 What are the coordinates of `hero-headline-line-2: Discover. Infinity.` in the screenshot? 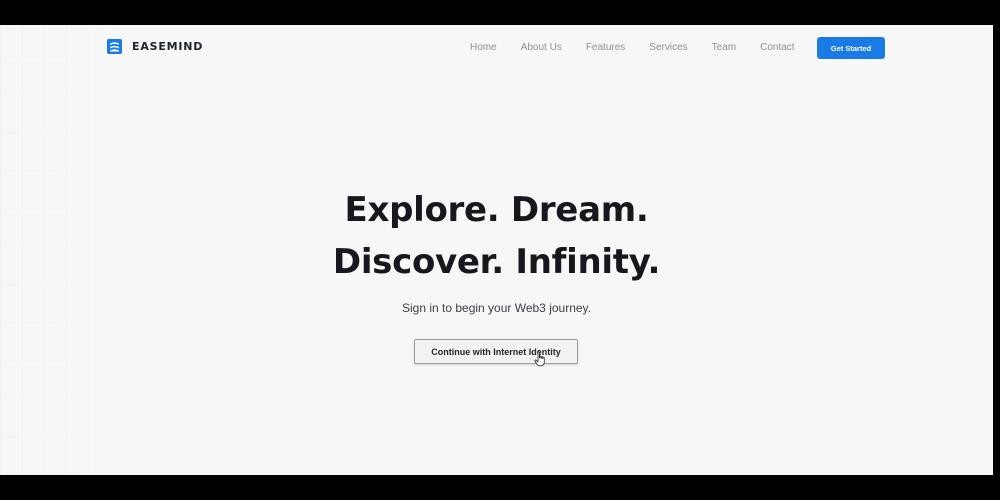 It's located at (496, 262).